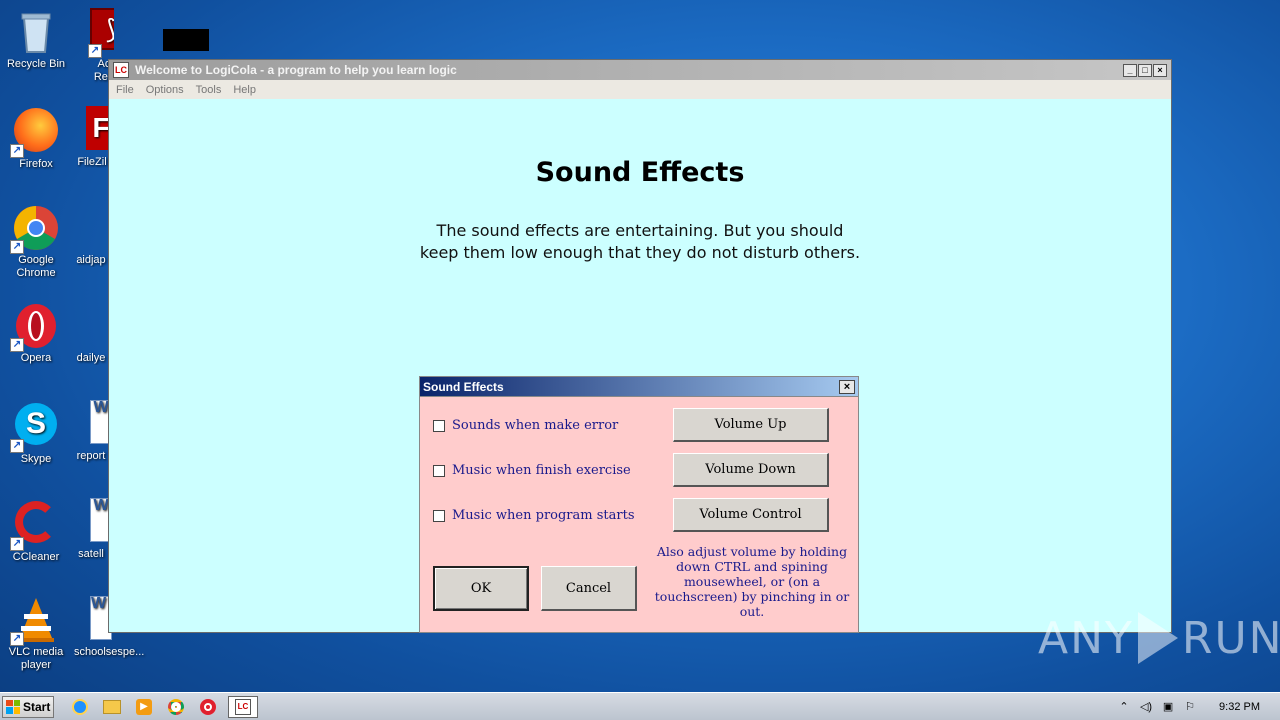  Describe the element at coordinates (751, 515) in the screenshot. I see `volume-control-button: Volume Control` at that location.